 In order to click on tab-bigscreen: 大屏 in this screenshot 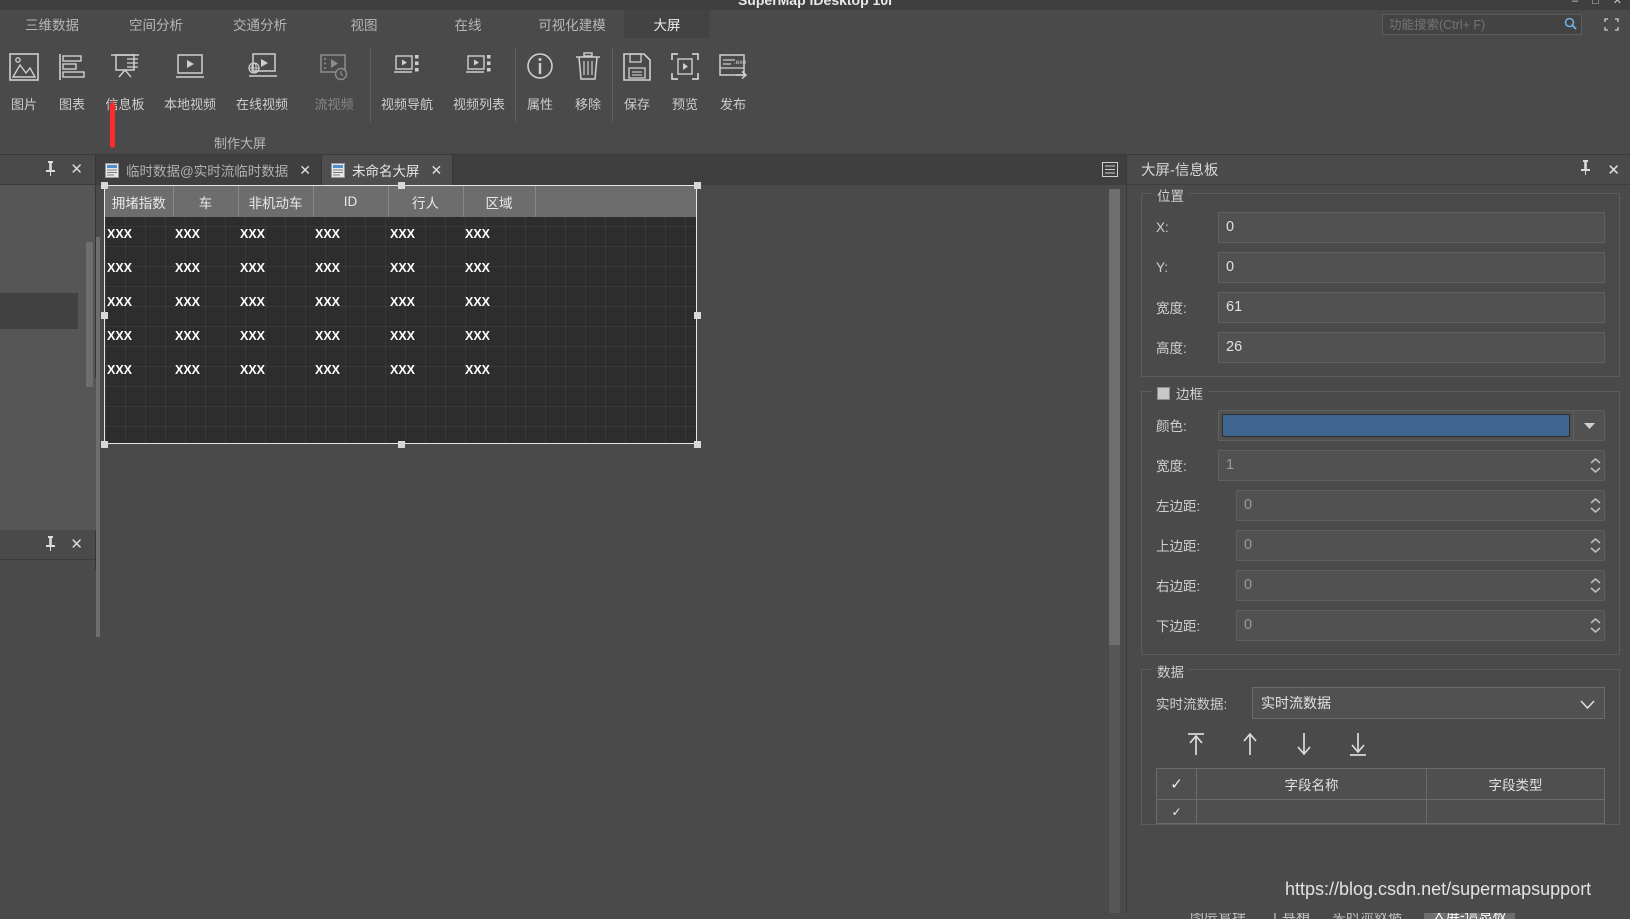, I will do `click(667, 24)`.